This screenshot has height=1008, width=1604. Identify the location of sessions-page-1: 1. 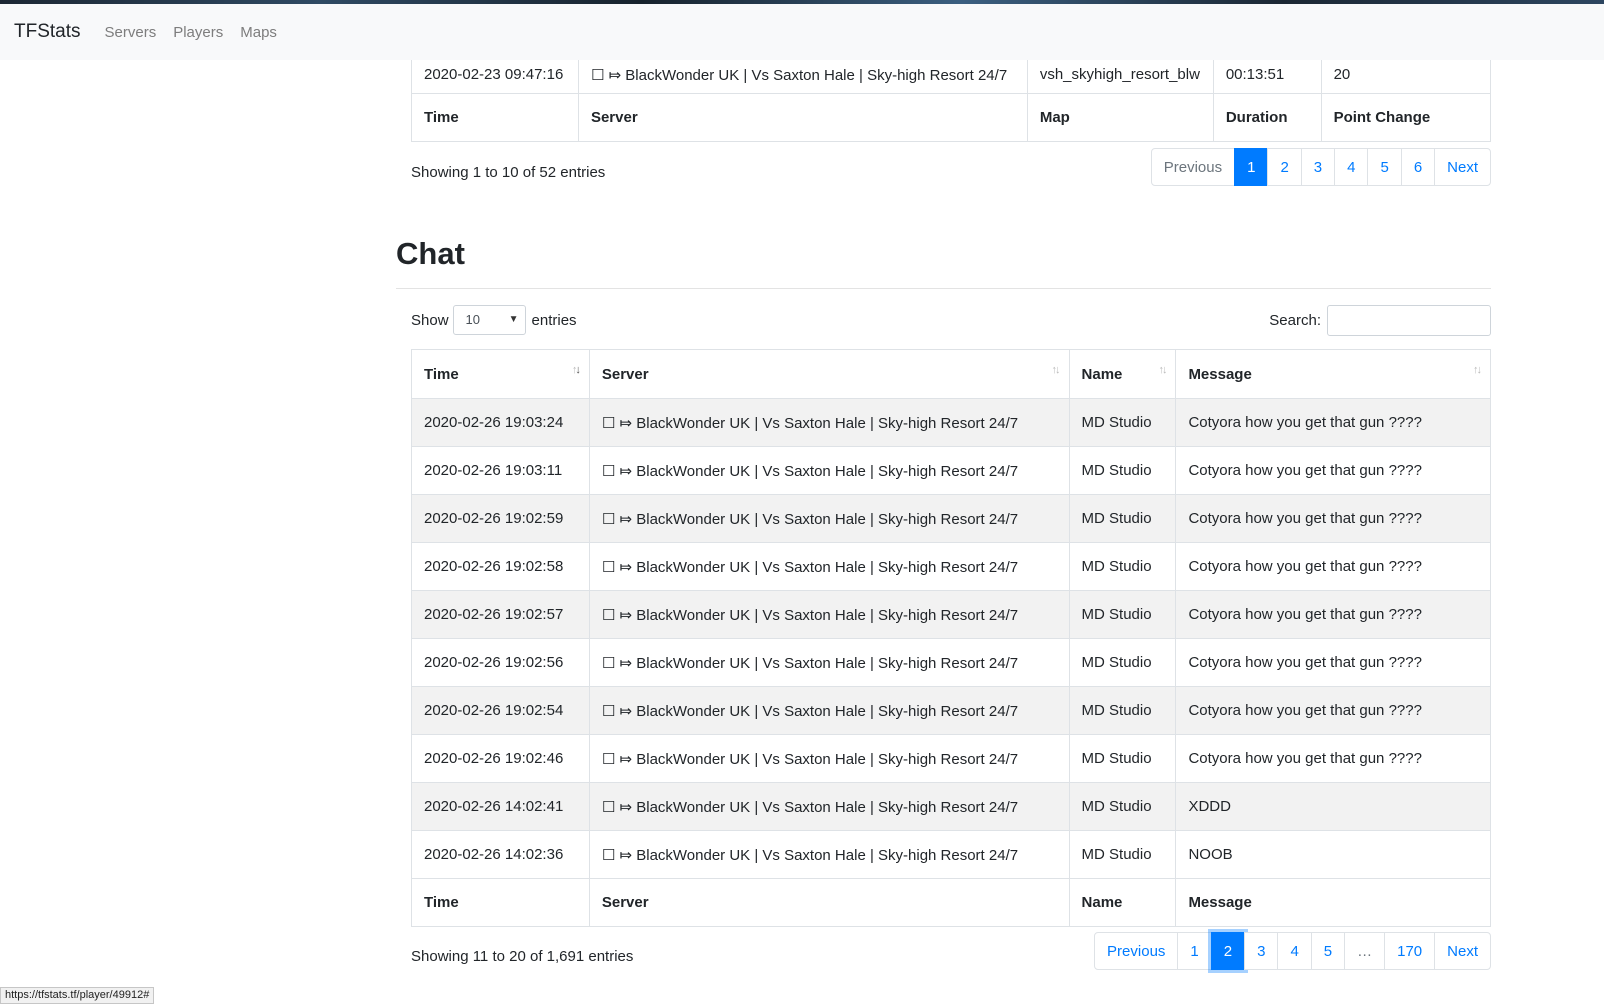
(1251, 167).